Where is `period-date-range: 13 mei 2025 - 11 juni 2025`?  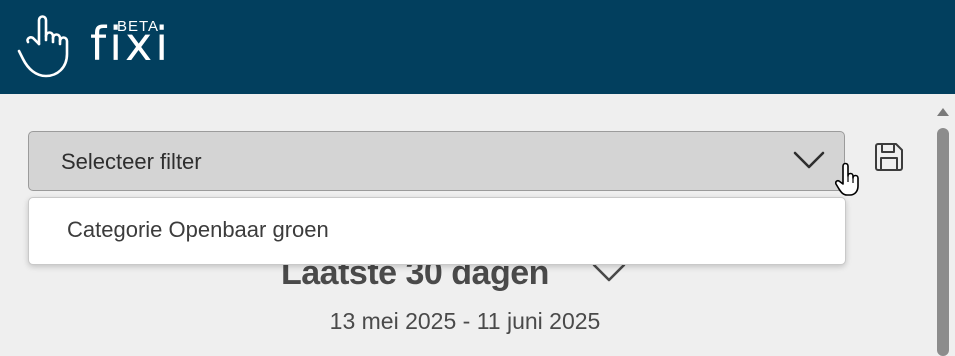 period-date-range: 13 mei 2025 - 11 juni 2025 is located at coordinates (465, 321).